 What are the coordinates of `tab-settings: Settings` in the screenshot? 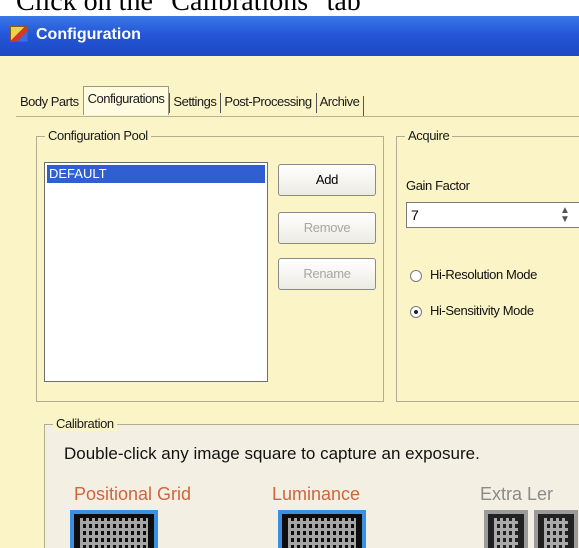 It's located at (194, 103).